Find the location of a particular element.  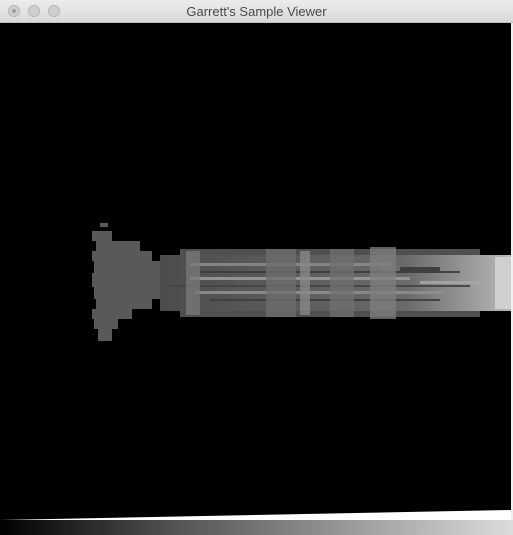

window-title: Garrett's Sample Viewer is located at coordinates (256, 11).